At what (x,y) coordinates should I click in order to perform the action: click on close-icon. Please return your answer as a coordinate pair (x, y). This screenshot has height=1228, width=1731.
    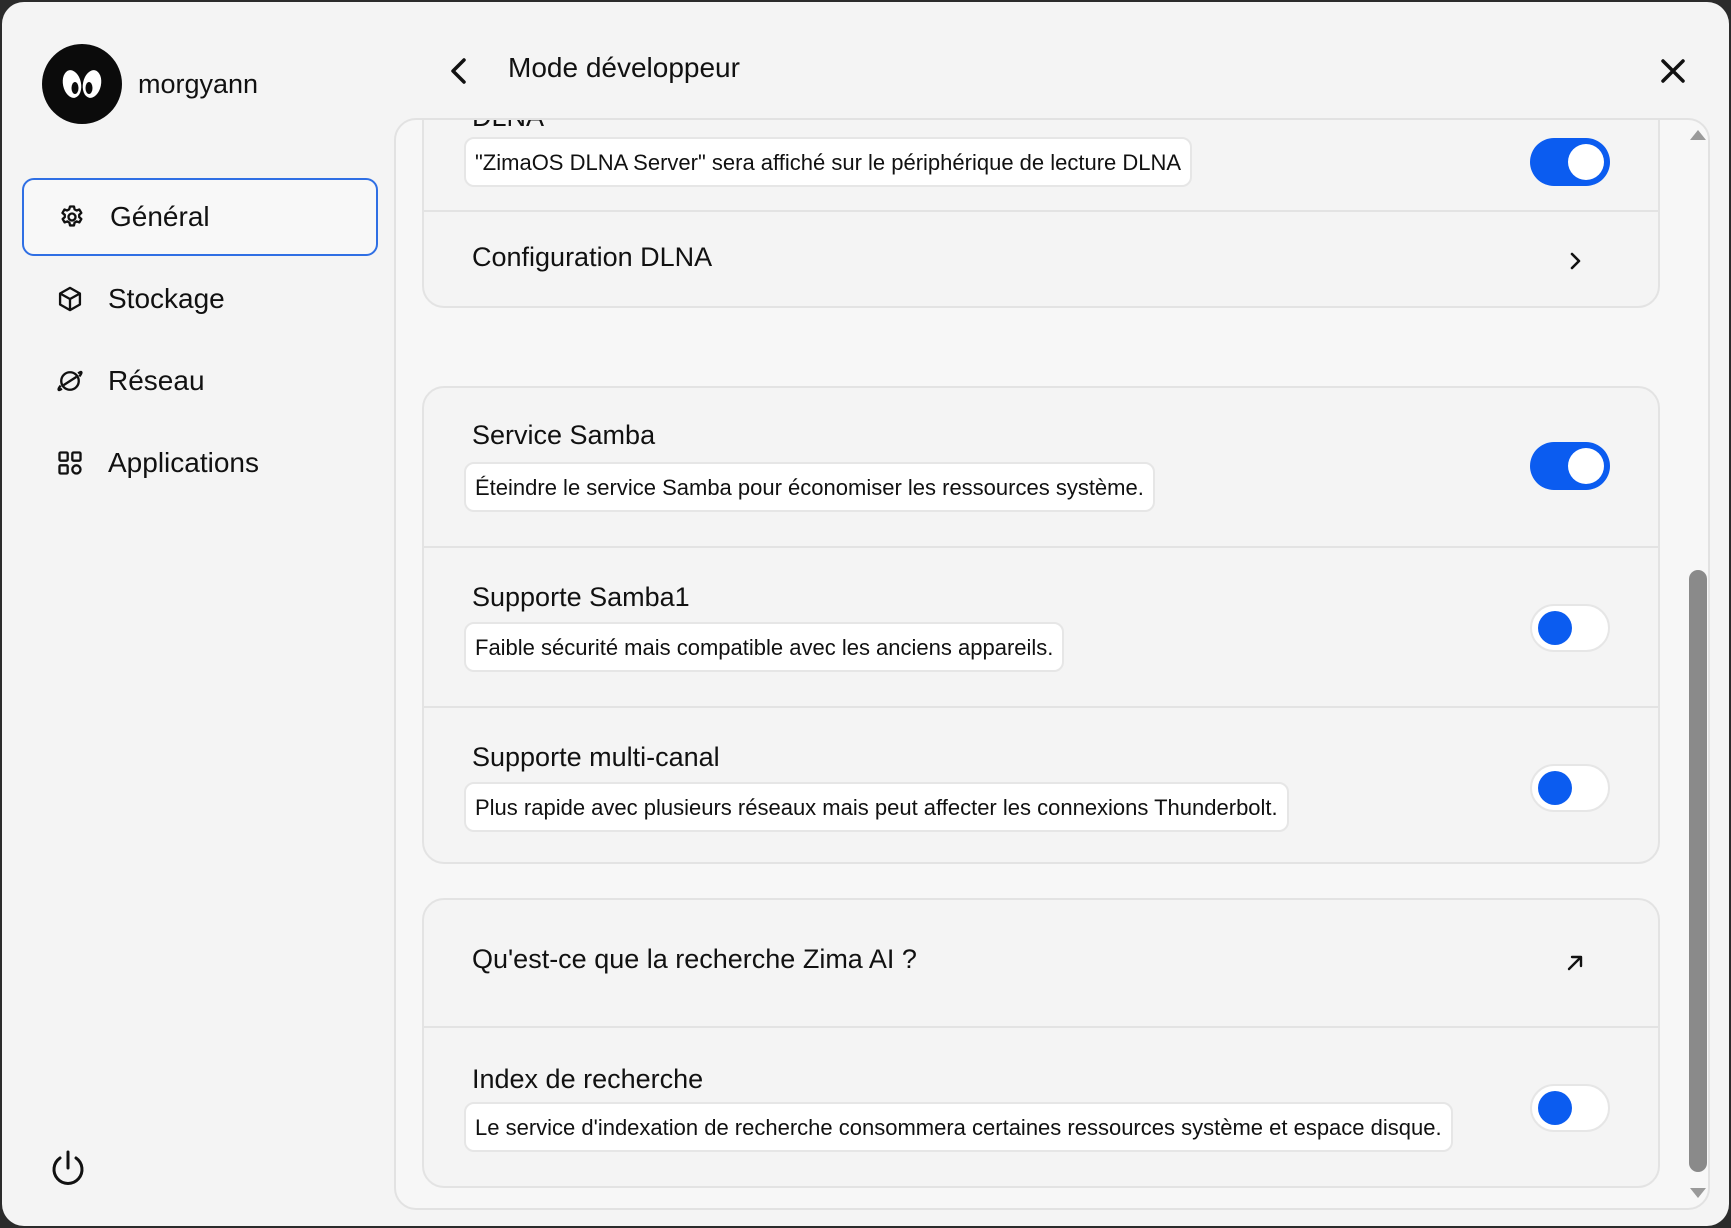
    Looking at the image, I should click on (1673, 71).